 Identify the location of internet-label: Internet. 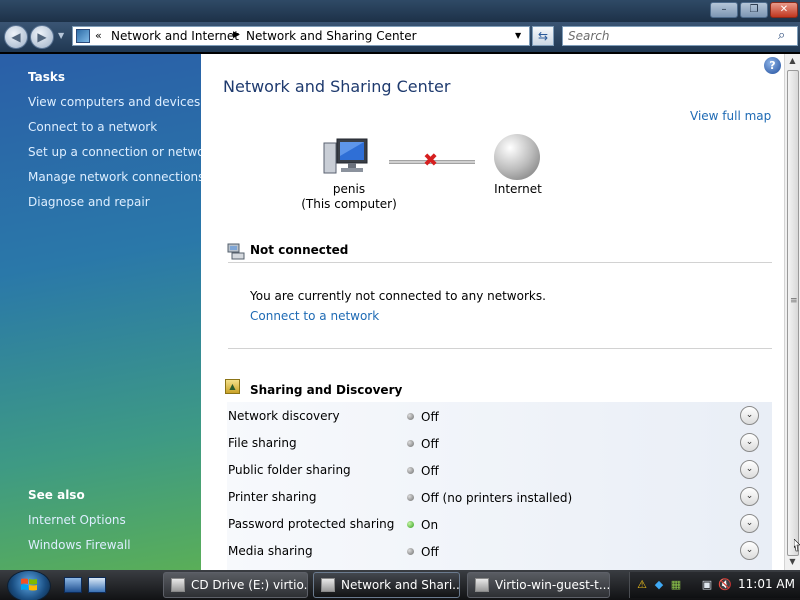
(518, 189).